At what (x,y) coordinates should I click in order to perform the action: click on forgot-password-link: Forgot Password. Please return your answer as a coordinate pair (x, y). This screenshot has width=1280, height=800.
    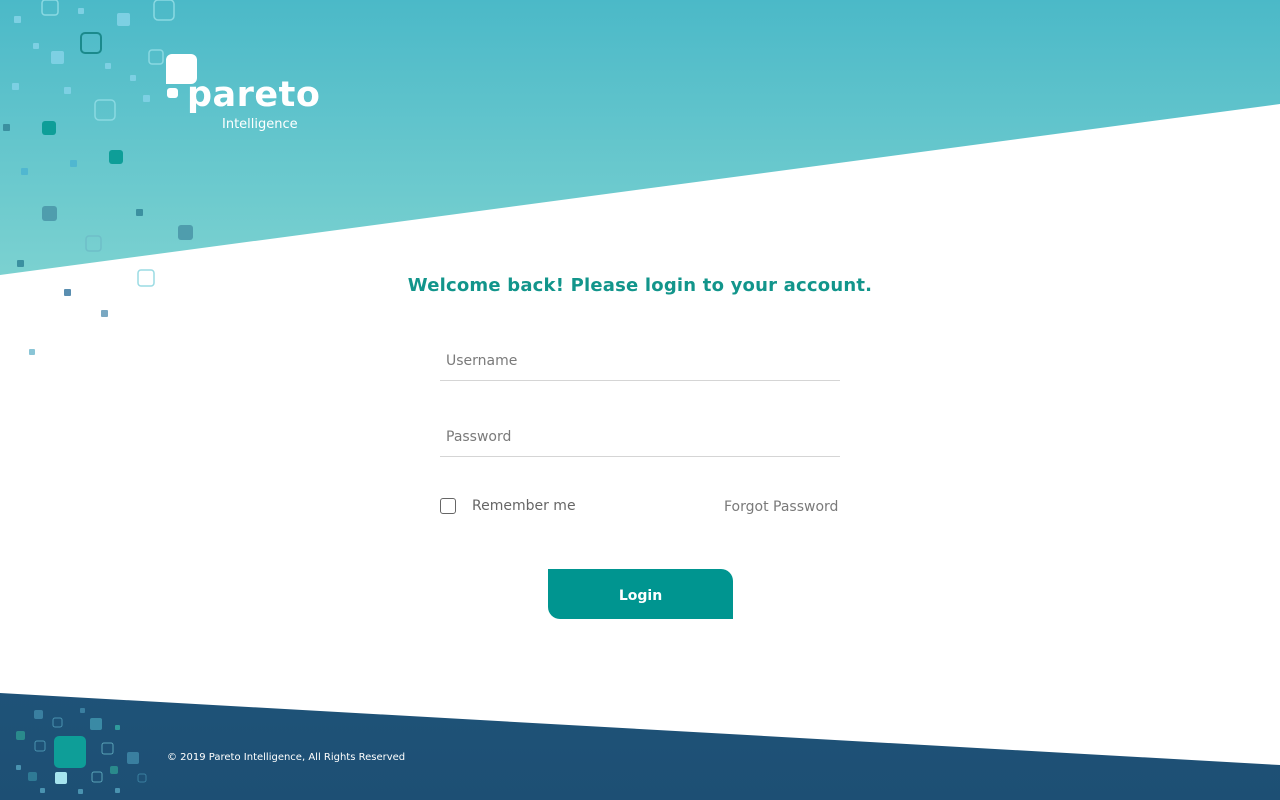
    Looking at the image, I should click on (781, 507).